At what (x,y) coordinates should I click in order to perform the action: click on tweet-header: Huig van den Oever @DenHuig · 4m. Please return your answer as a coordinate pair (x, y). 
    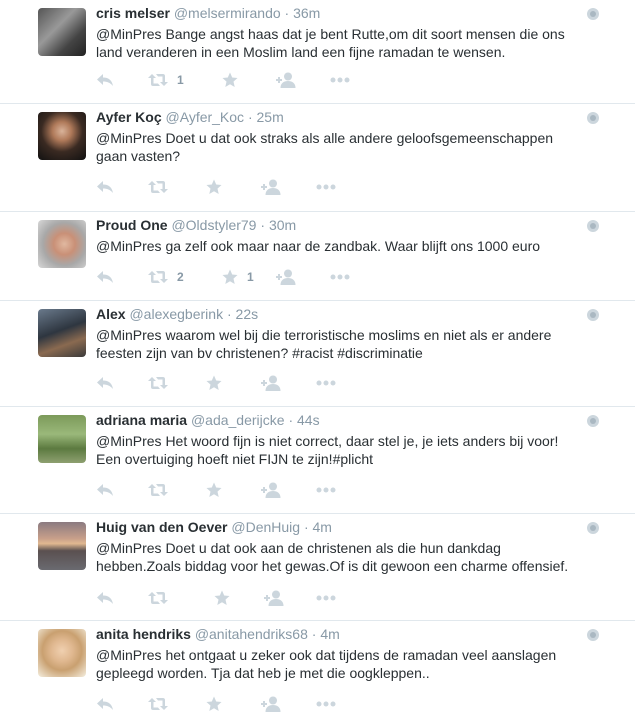
    Looking at the image, I should click on (214, 527).